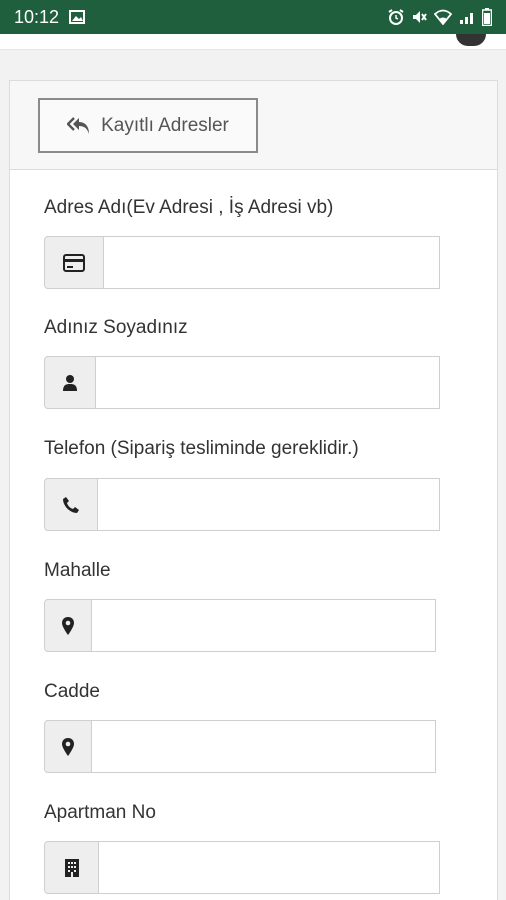  I want to click on neighborhood-group, so click(240, 625).